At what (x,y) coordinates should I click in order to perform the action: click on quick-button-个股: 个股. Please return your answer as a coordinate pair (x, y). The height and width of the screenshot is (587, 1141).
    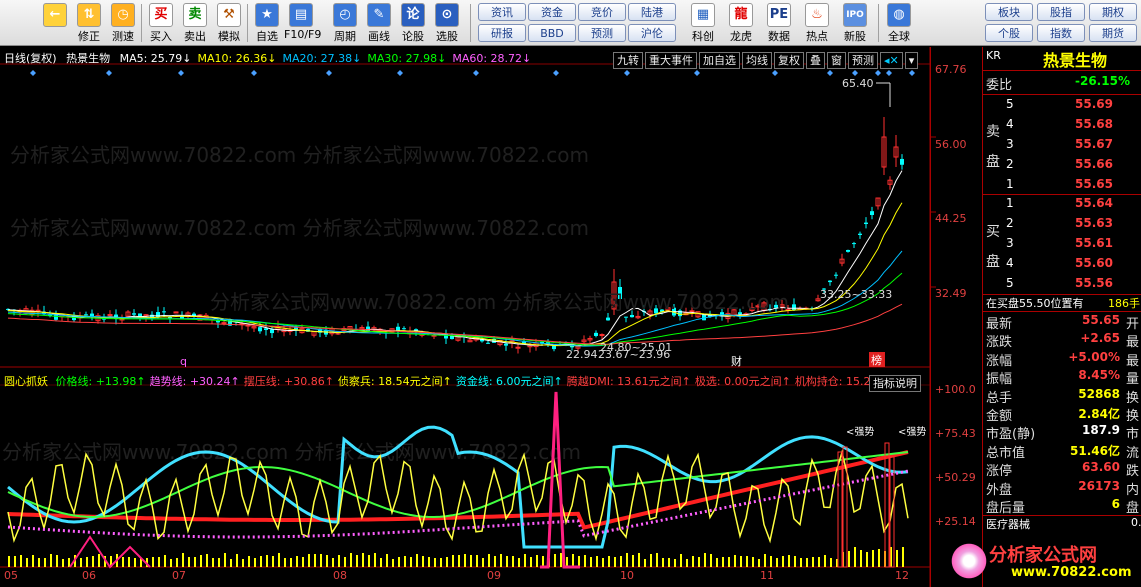
    Looking at the image, I should click on (1009, 33).